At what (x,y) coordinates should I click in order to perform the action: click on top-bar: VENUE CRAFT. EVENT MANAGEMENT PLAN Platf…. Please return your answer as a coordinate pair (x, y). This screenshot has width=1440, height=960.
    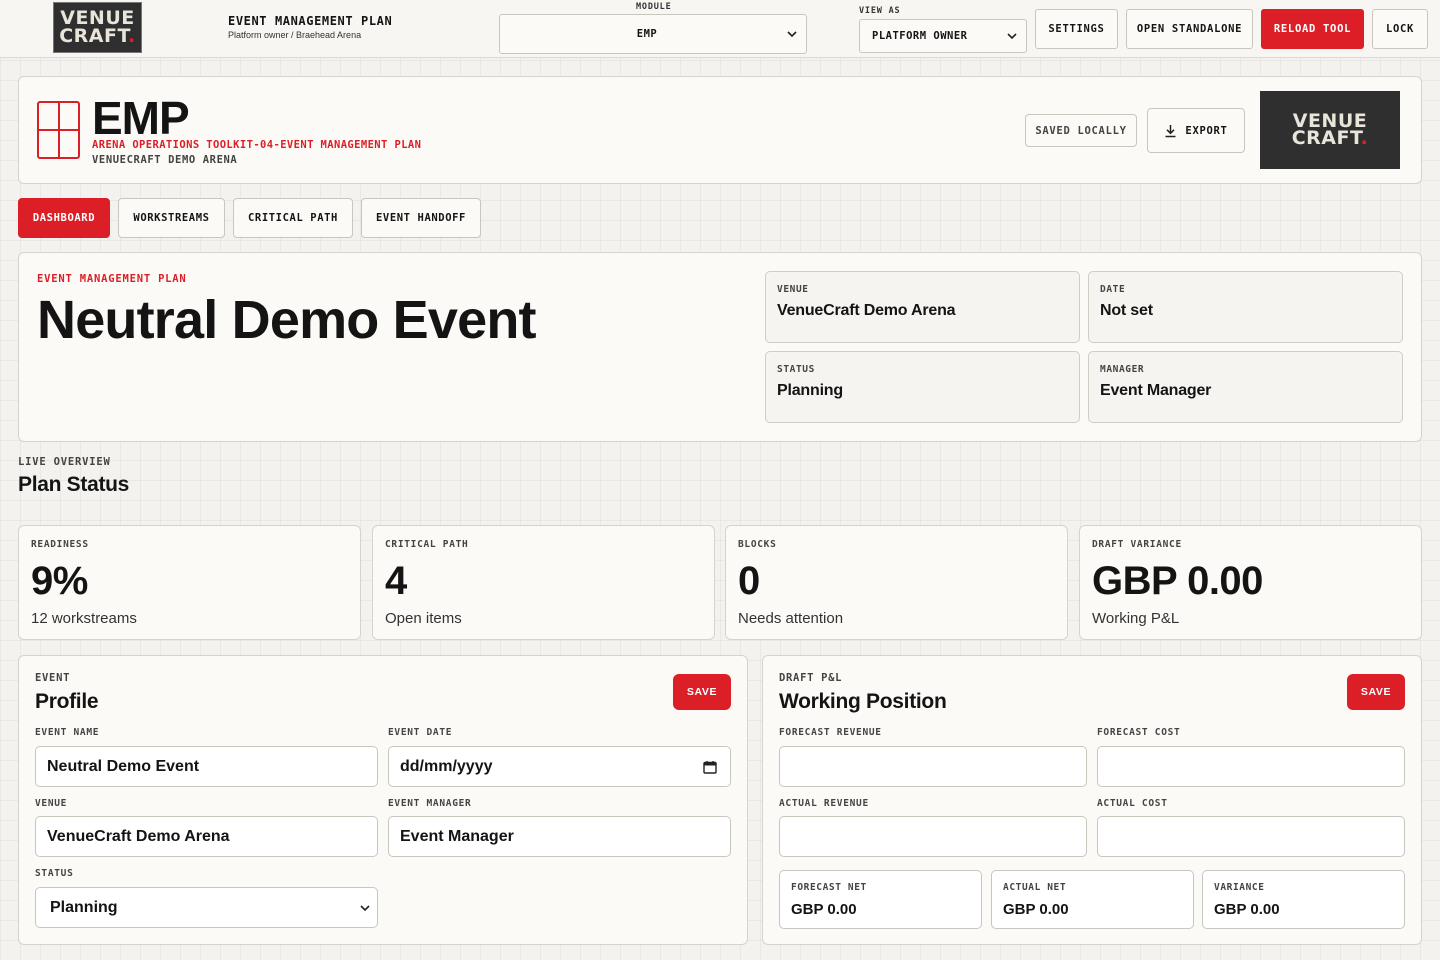
    Looking at the image, I should click on (720, 29).